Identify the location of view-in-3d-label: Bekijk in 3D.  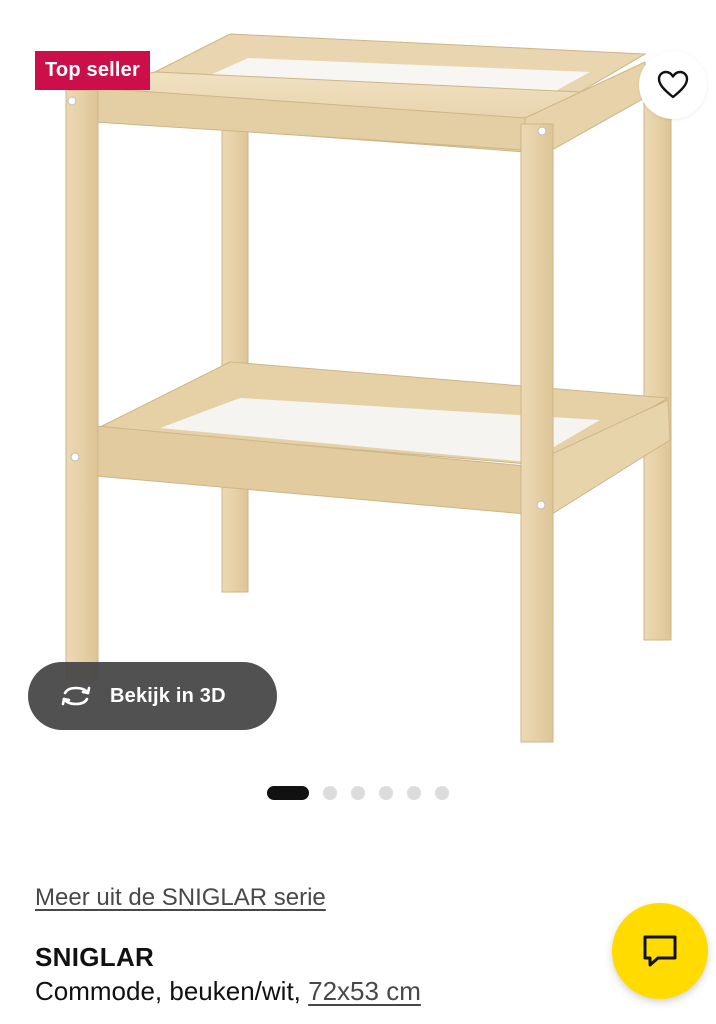
(168, 695).